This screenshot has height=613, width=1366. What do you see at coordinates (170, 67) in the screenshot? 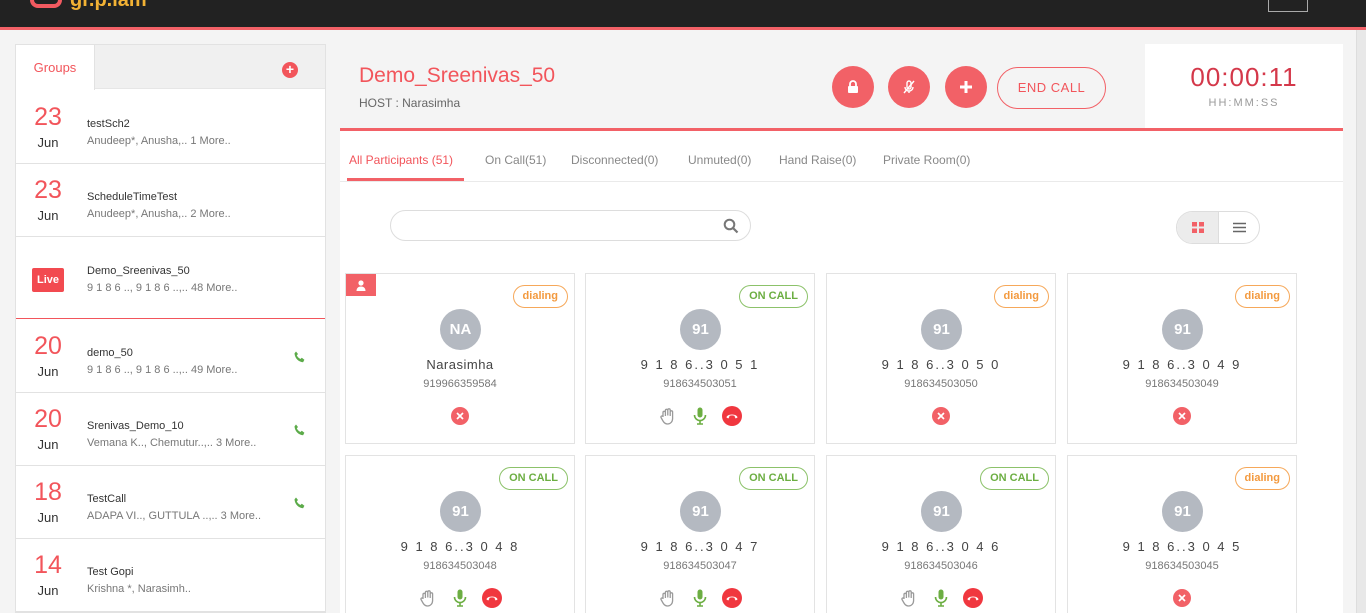
I see `sidebar-header: Groups +` at bounding box center [170, 67].